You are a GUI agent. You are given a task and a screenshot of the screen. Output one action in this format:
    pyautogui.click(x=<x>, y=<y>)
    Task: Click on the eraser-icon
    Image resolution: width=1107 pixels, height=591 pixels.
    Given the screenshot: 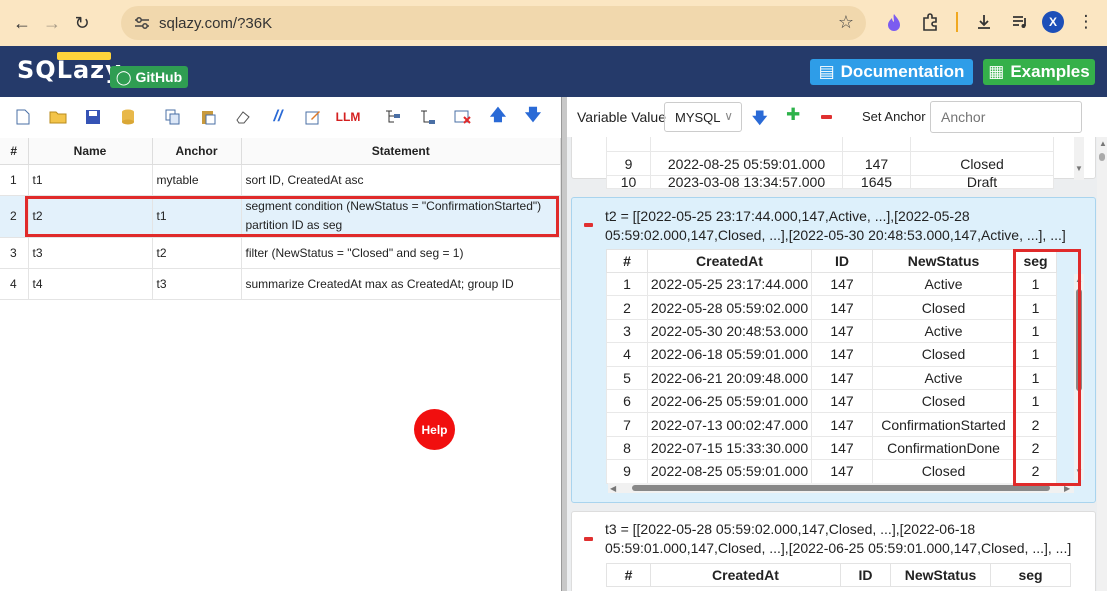 What is the action you would take?
    pyautogui.click(x=243, y=117)
    